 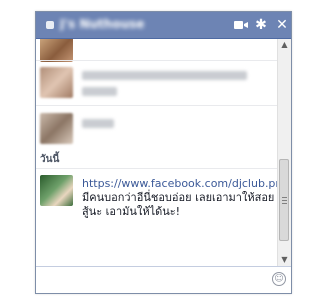 I want to click on message-link: https://www.facebook.com/djclub.pr, so click(x=180, y=183).